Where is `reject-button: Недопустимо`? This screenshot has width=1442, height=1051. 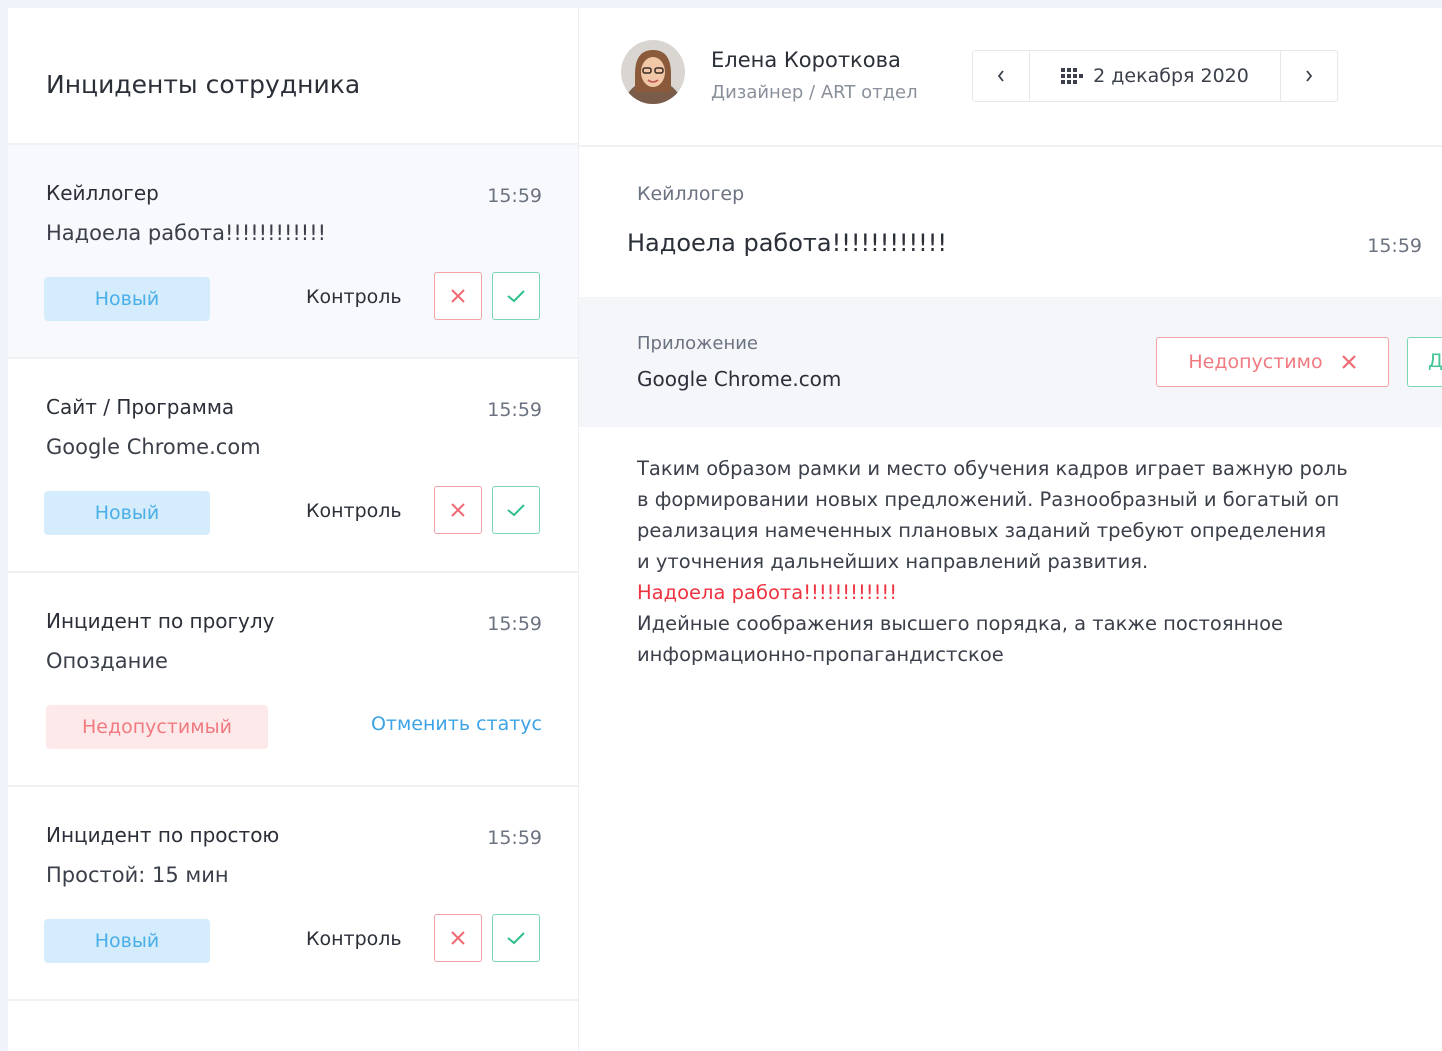 reject-button: Недопустимо is located at coordinates (1272, 362).